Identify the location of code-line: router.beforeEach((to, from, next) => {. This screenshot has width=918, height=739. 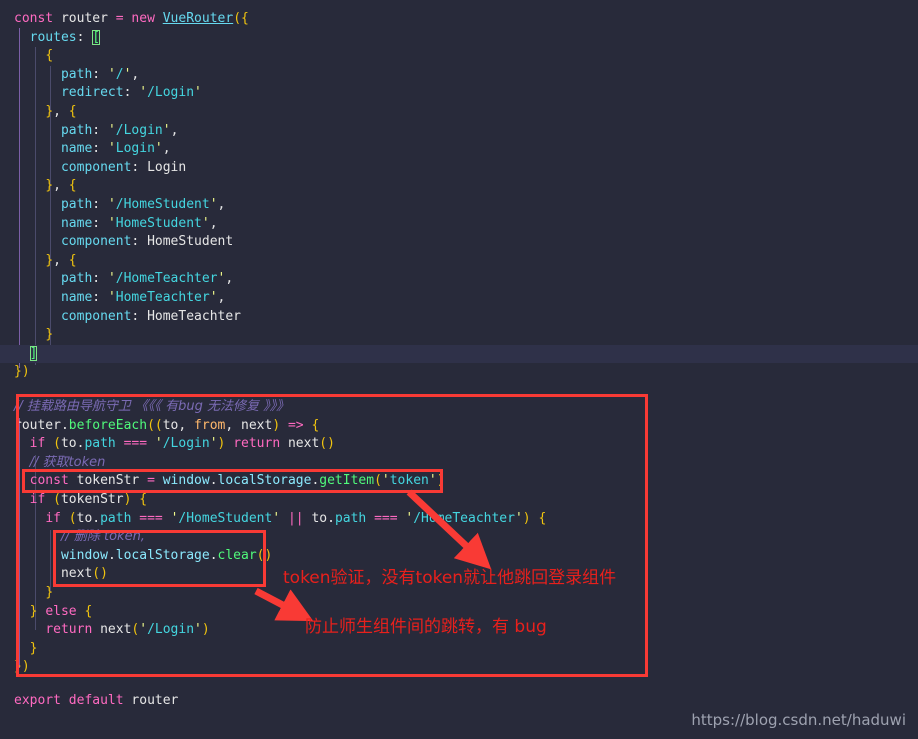
(273, 426).